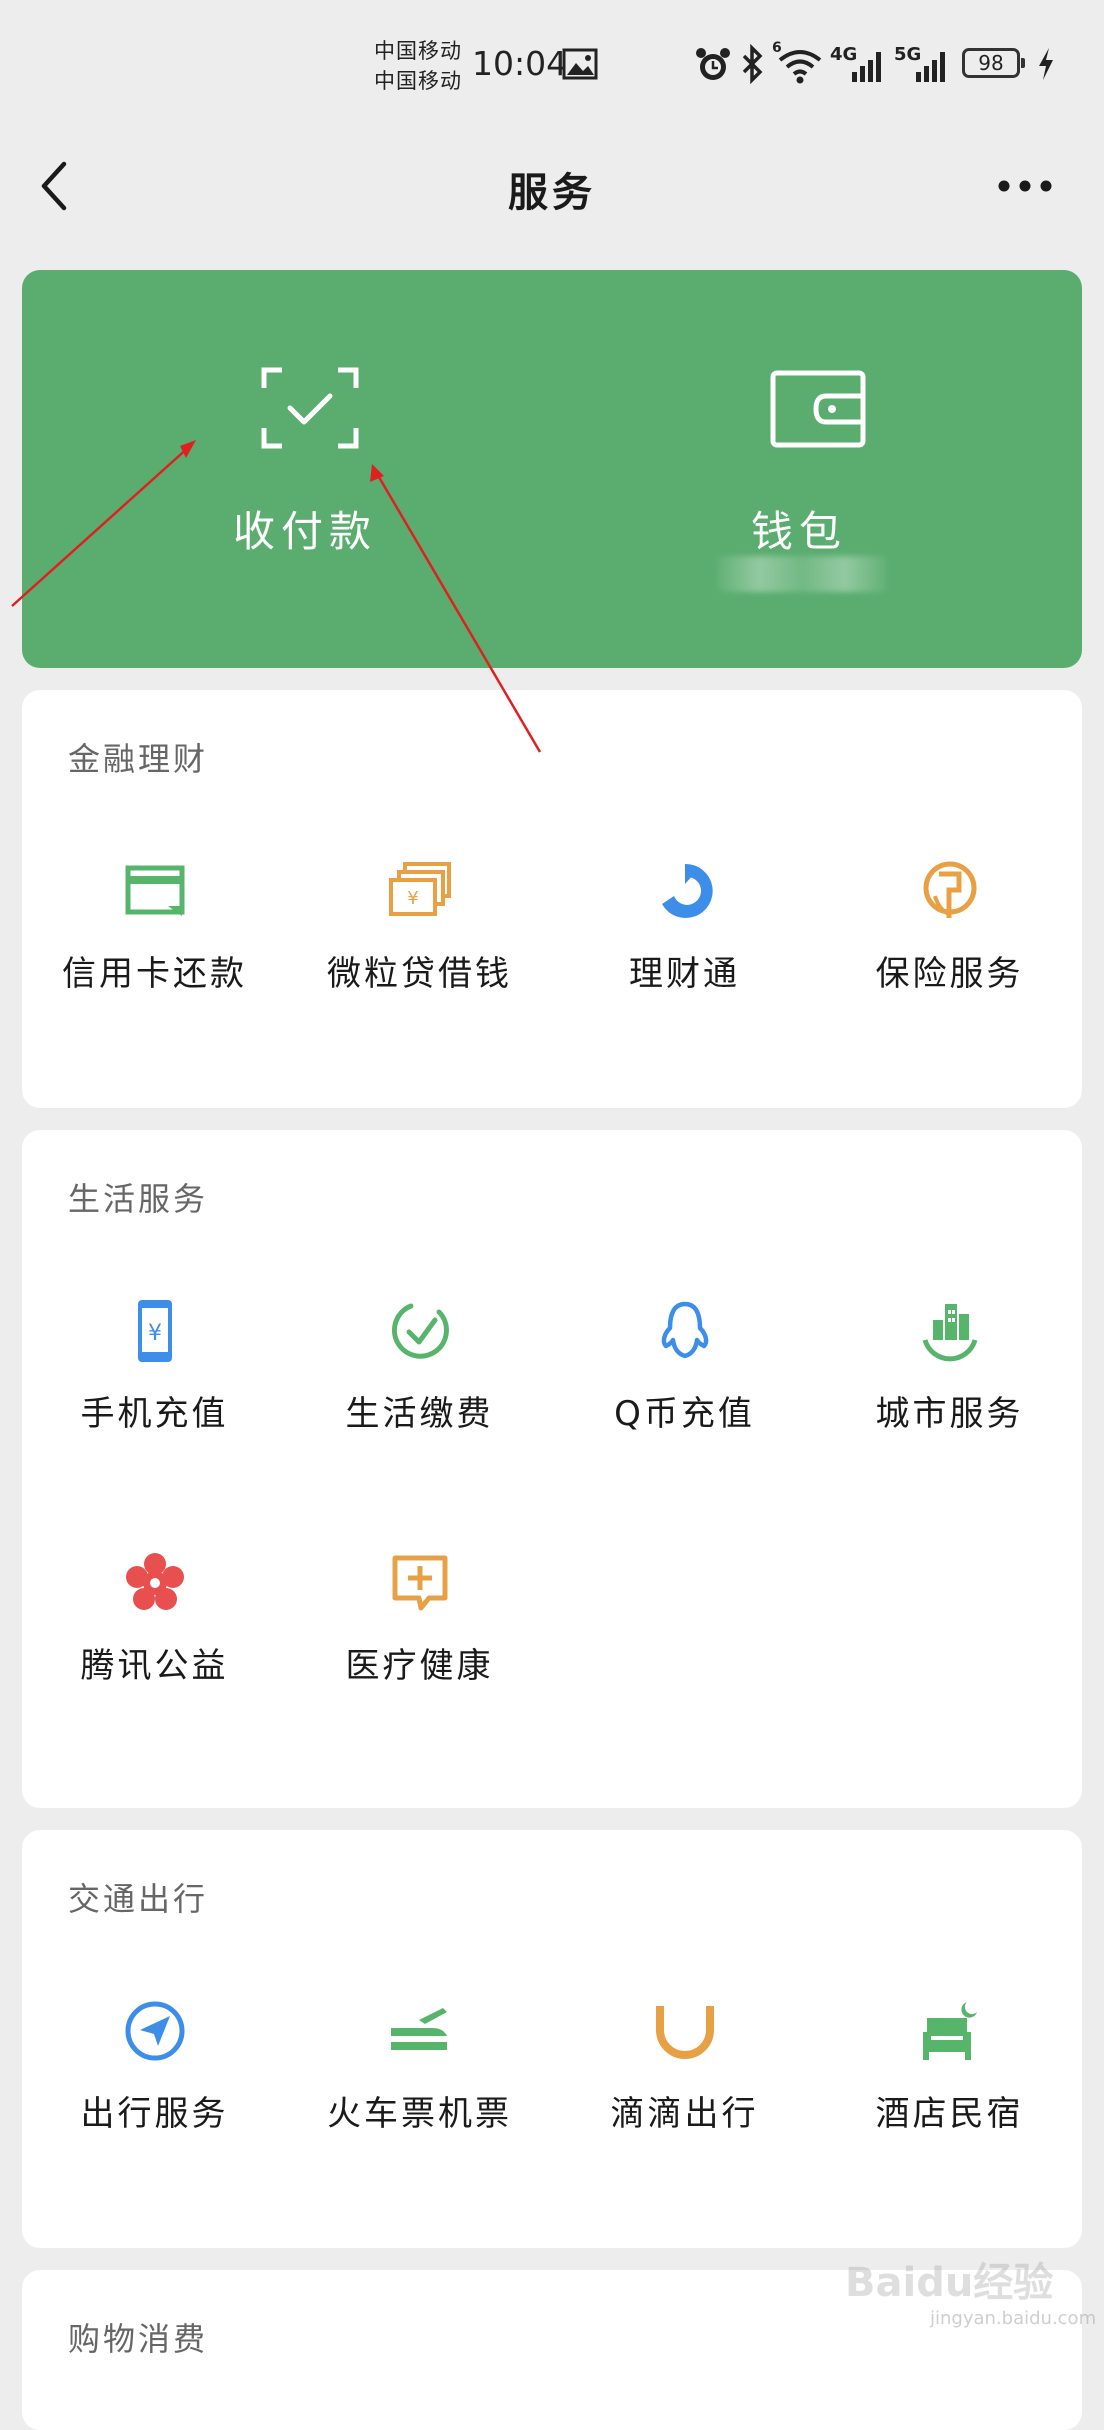  Describe the element at coordinates (684, 974) in the screenshot. I see `service-label: 理财通` at that location.